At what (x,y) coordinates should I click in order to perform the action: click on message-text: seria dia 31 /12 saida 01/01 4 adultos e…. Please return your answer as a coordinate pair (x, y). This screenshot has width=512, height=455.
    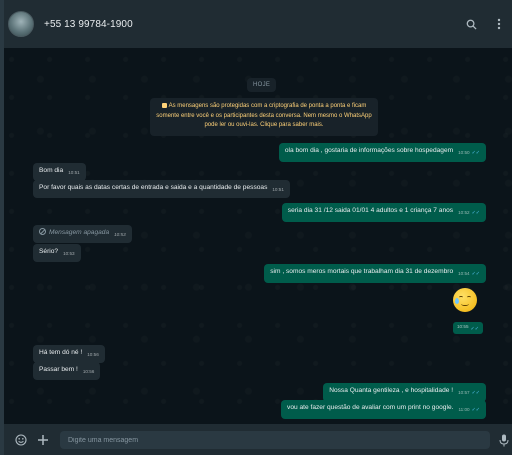
    Looking at the image, I should click on (370, 210).